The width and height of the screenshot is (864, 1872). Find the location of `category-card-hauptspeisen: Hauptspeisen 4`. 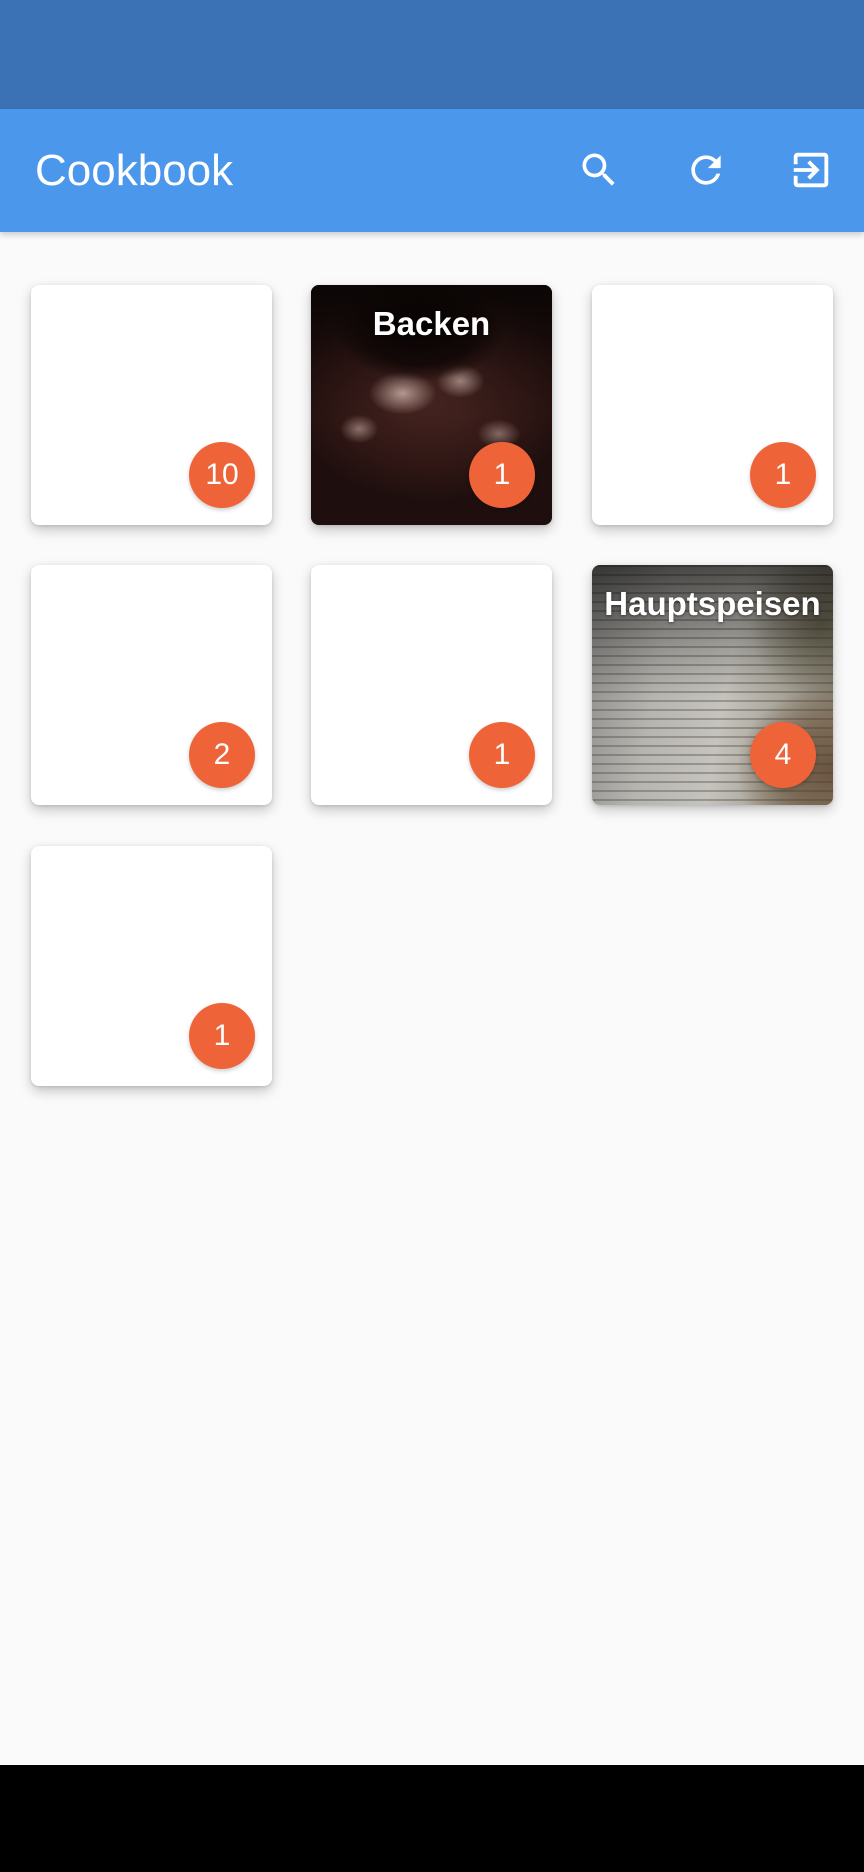

category-card-hauptspeisen: Hauptspeisen 4 is located at coordinates (712, 685).